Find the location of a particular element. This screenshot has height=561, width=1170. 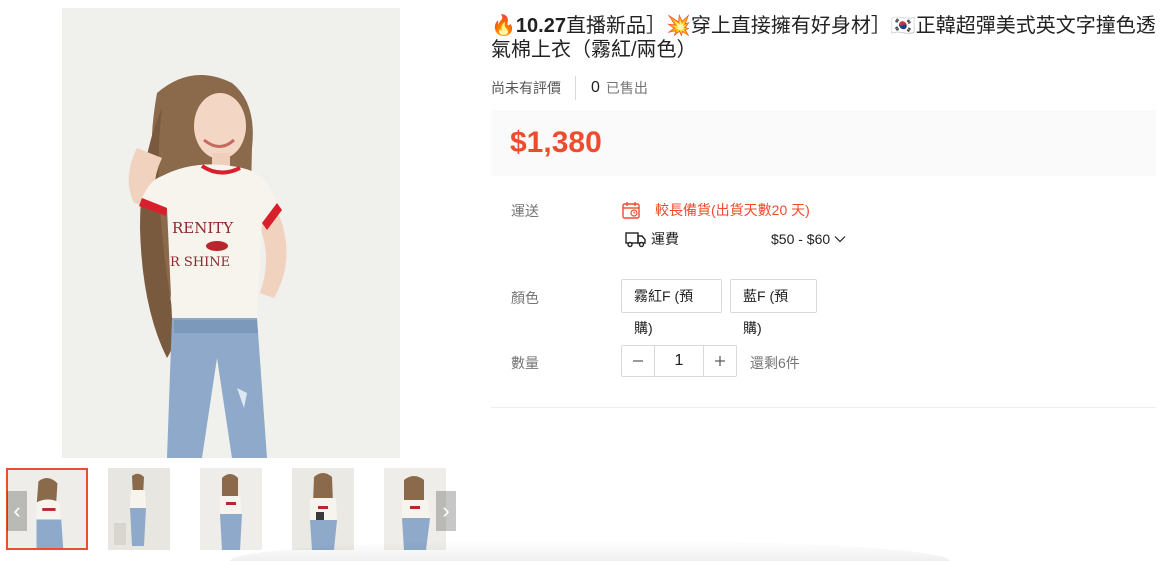

variant-option-blue: 藍F (預購) is located at coordinates (773, 307).